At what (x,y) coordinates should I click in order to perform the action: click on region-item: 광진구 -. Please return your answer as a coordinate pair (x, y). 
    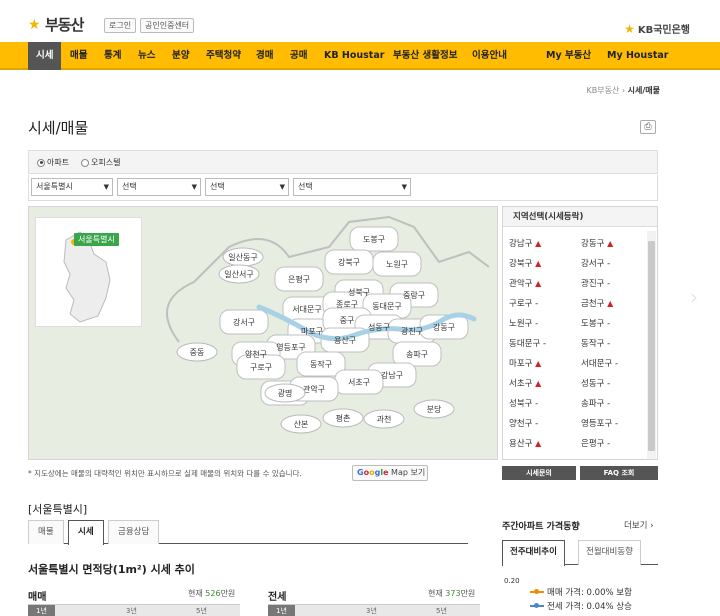
    Looking at the image, I should click on (595, 283).